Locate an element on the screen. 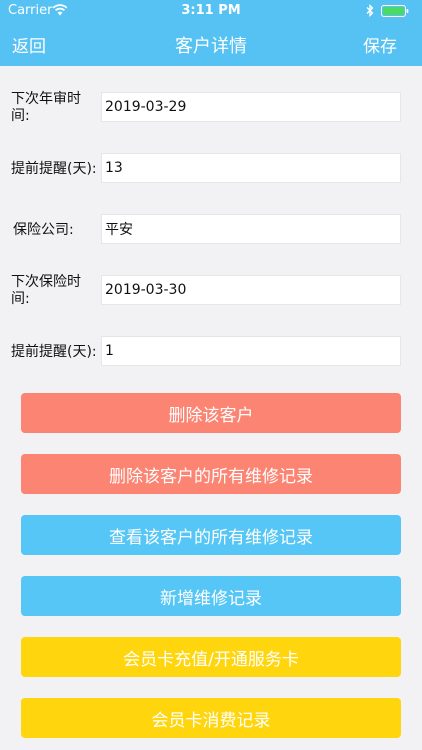 The height and width of the screenshot is (750, 422). insurance-reminder-label: 提前提醒(天): is located at coordinates (54, 351).